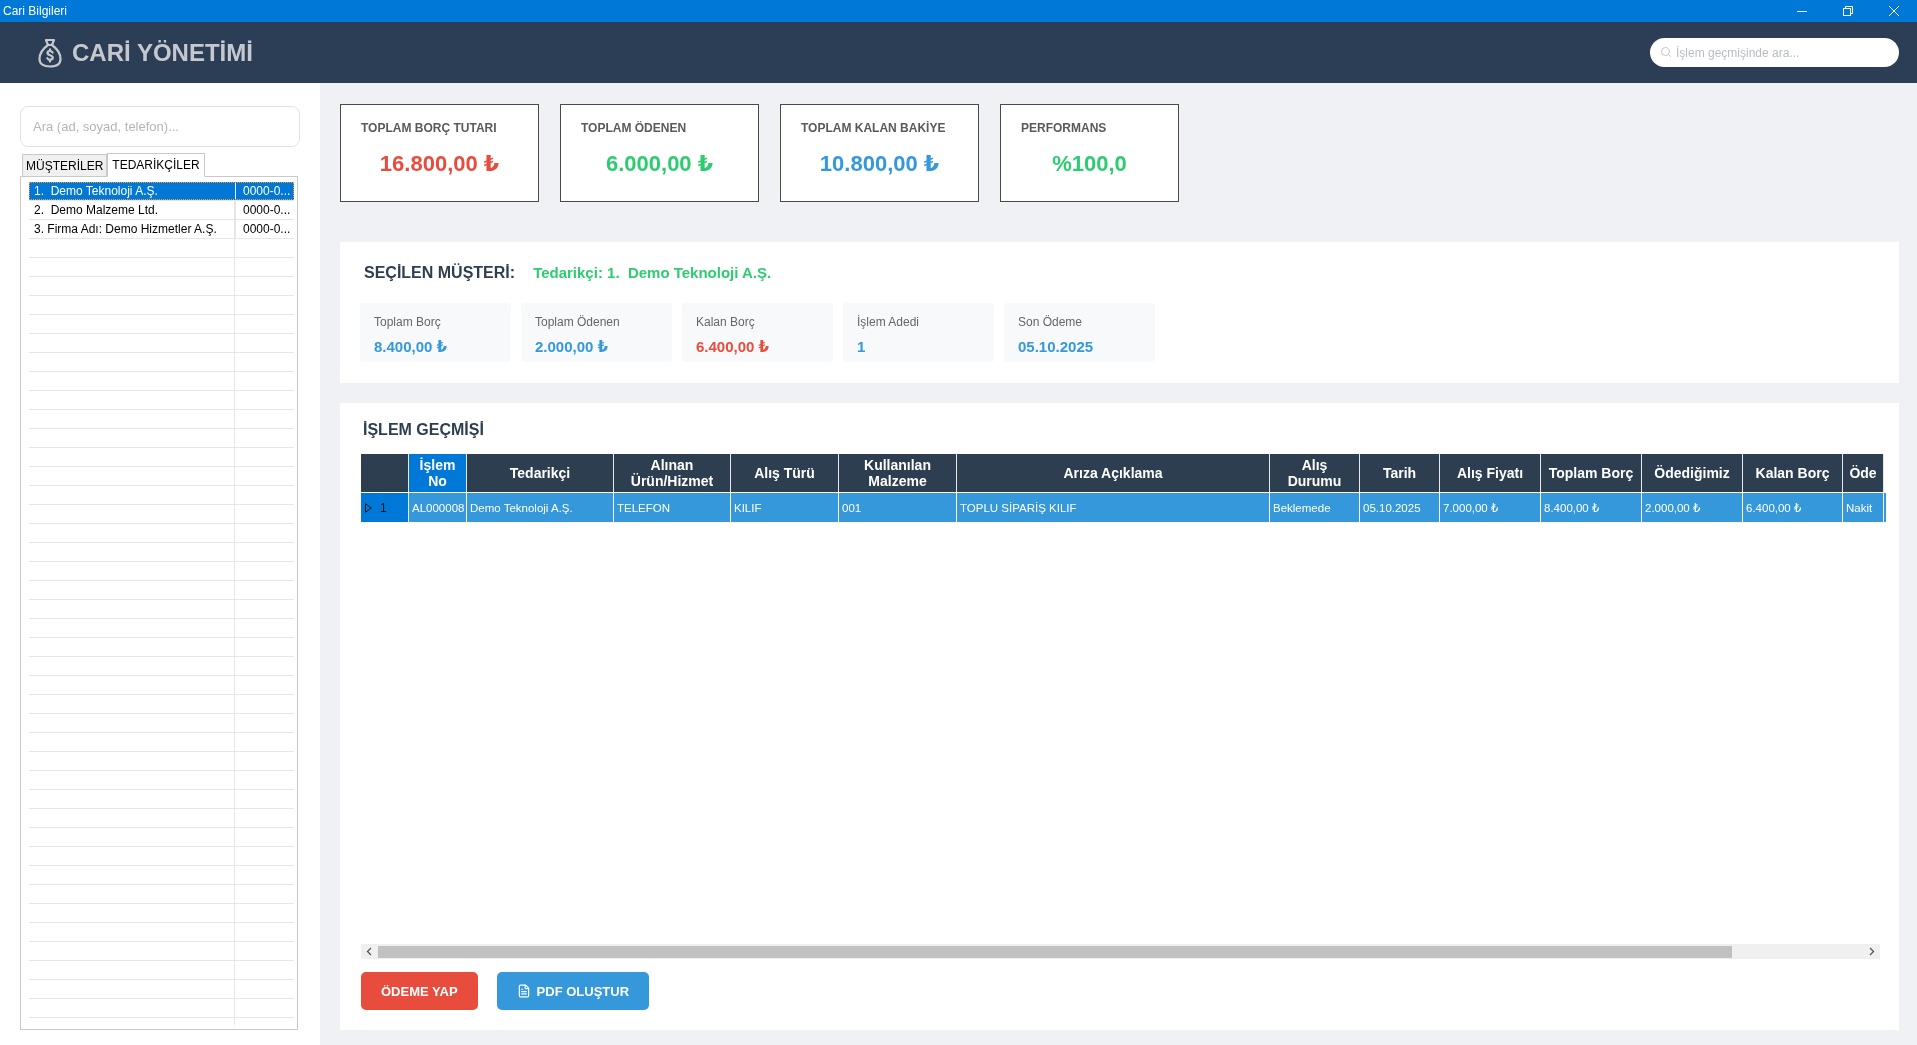 The image size is (1917, 1045). Describe the element at coordinates (440, 273) in the screenshot. I see `section-title: SEÇİLEN MÜŞTERİ:` at that location.